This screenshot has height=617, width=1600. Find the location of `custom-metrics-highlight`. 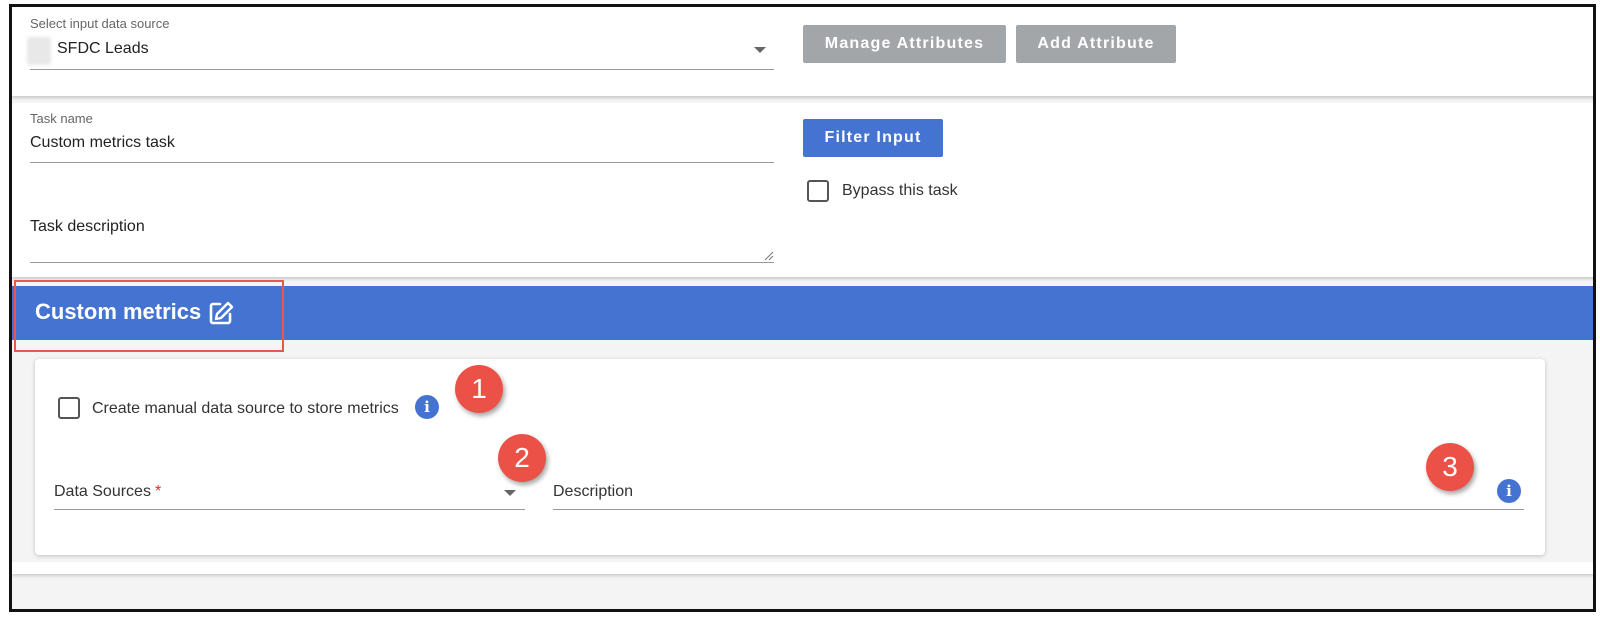

custom-metrics-highlight is located at coordinates (149, 316).